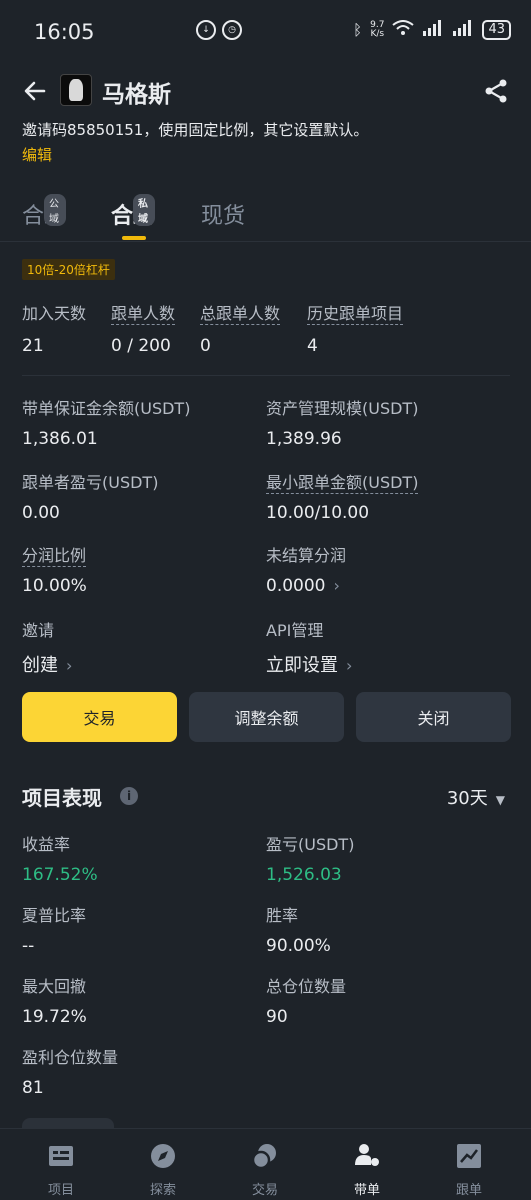 This screenshot has height=1200, width=531. Describe the element at coordinates (60, 875) in the screenshot. I see `value: 167.52%` at that location.